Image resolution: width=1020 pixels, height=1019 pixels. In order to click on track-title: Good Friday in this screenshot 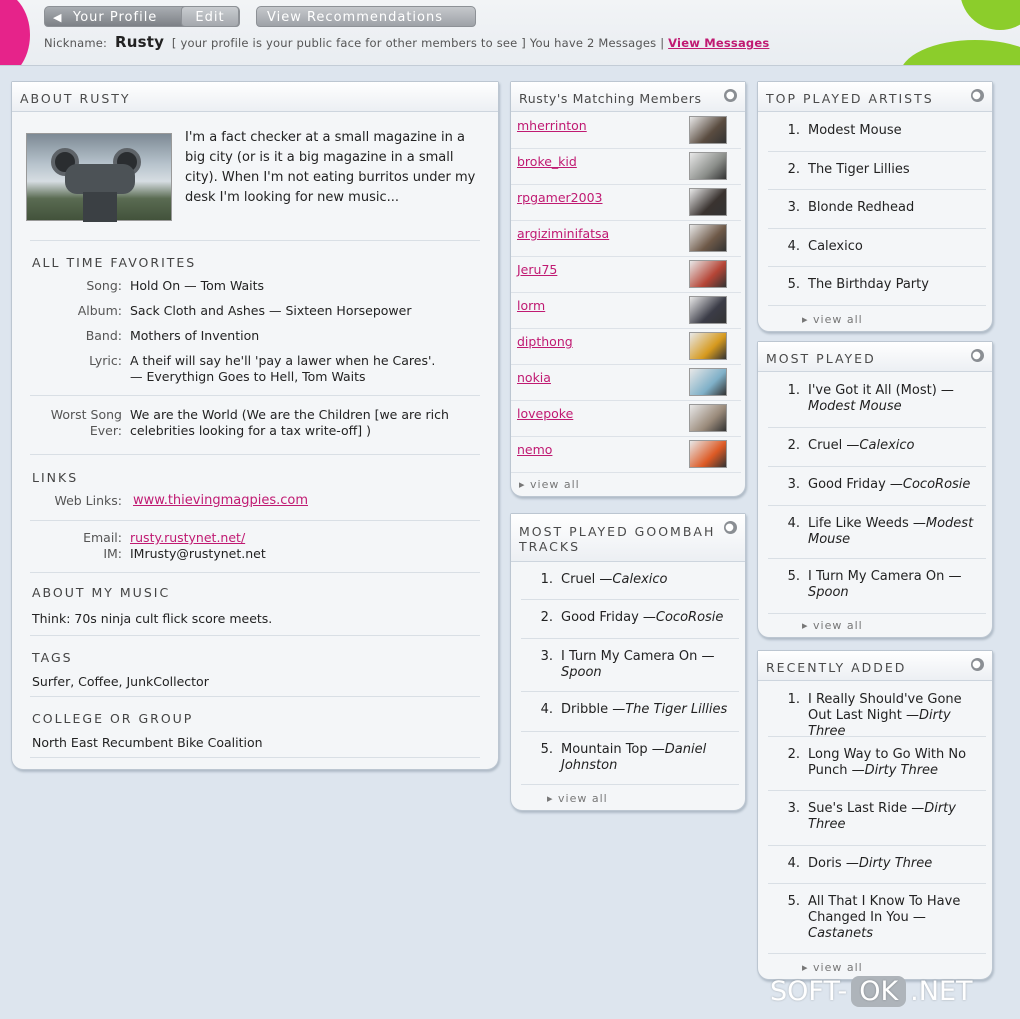, I will do `click(600, 617)`.